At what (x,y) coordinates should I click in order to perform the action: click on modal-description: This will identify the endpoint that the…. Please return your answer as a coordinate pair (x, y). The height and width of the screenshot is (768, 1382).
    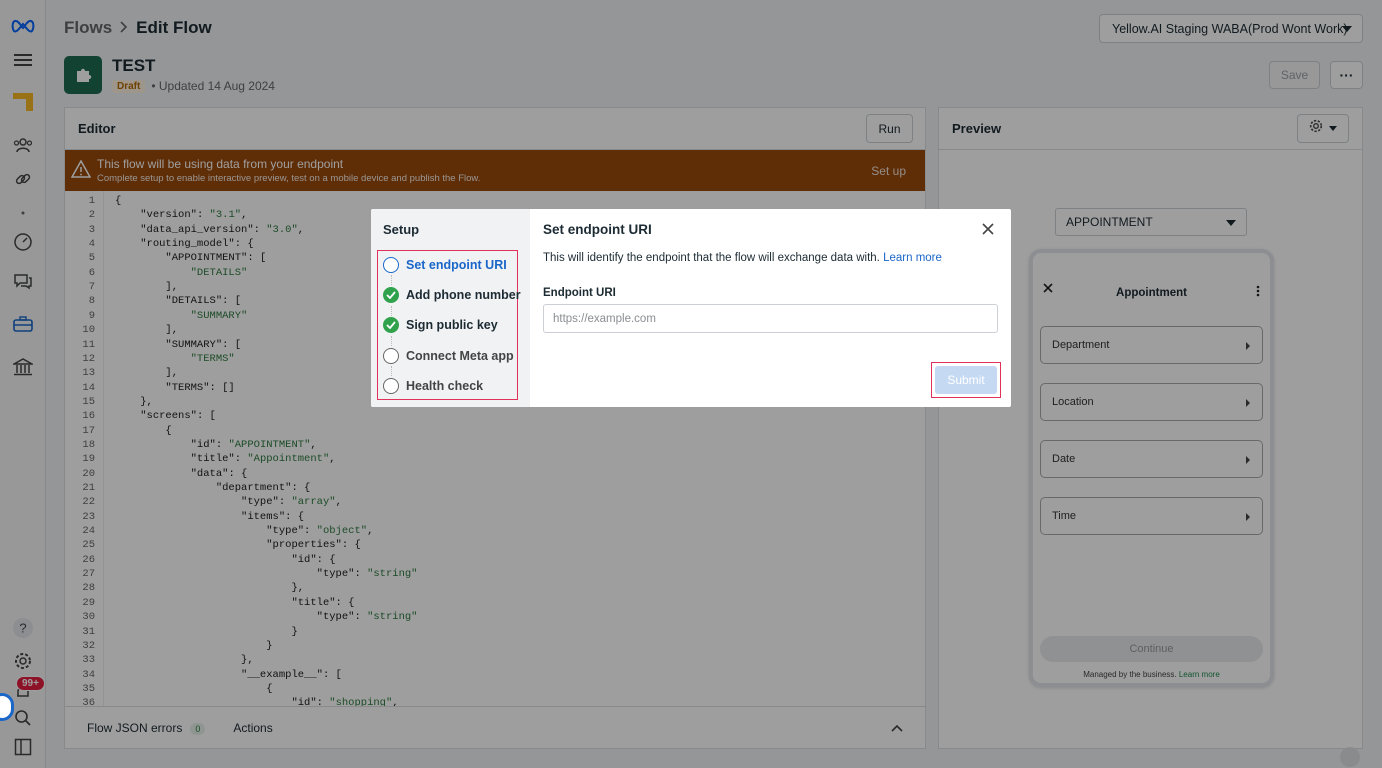
    Looking at the image, I should click on (742, 258).